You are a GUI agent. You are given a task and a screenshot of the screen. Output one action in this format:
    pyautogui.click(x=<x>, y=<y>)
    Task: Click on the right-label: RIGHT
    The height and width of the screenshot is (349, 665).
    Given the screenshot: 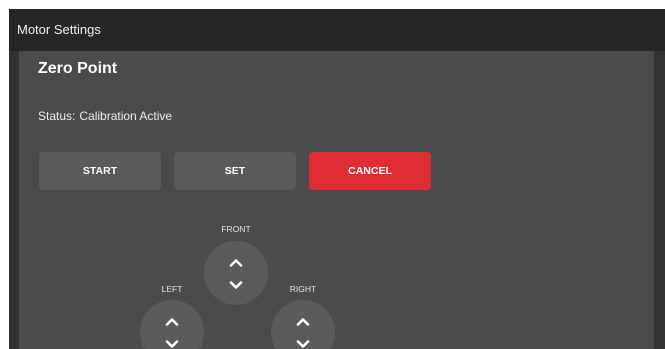 What is the action you would take?
    pyautogui.click(x=303, y=289)
    